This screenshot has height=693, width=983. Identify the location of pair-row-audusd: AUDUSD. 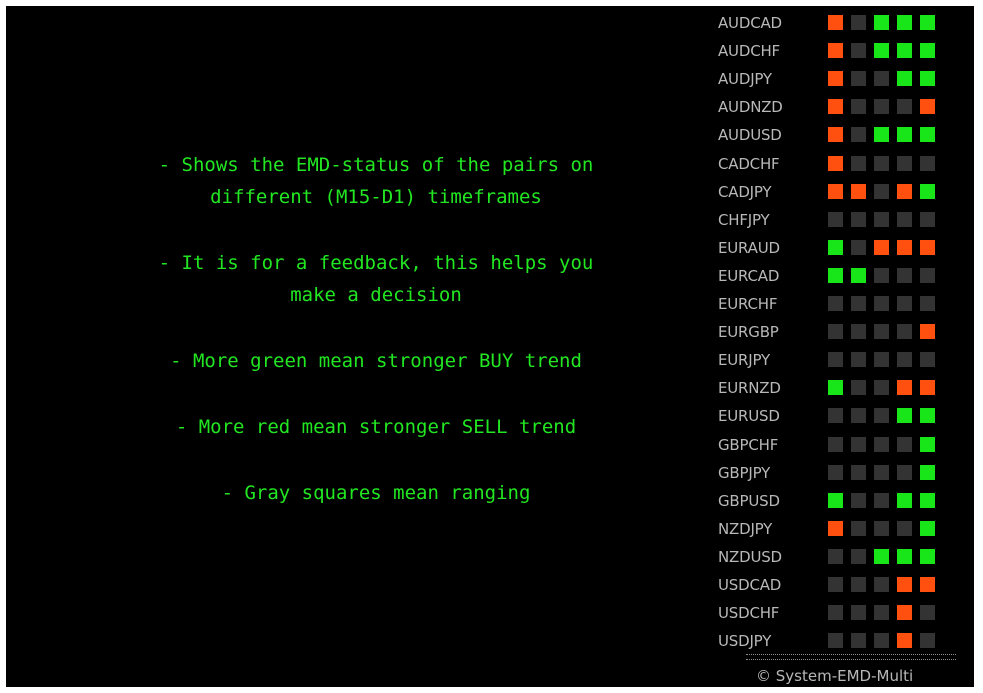
(843, 136).